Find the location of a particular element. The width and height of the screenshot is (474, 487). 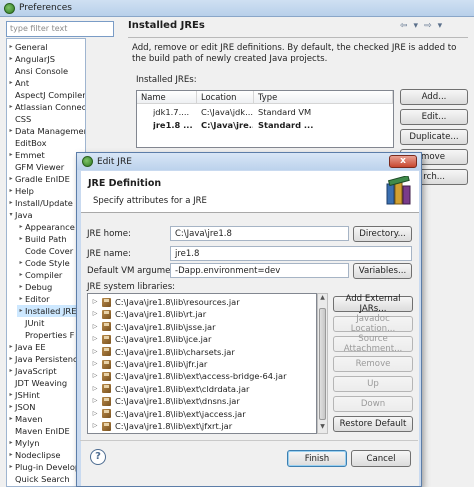

back-icon: ⇦ is located at coordinates (404, 26).